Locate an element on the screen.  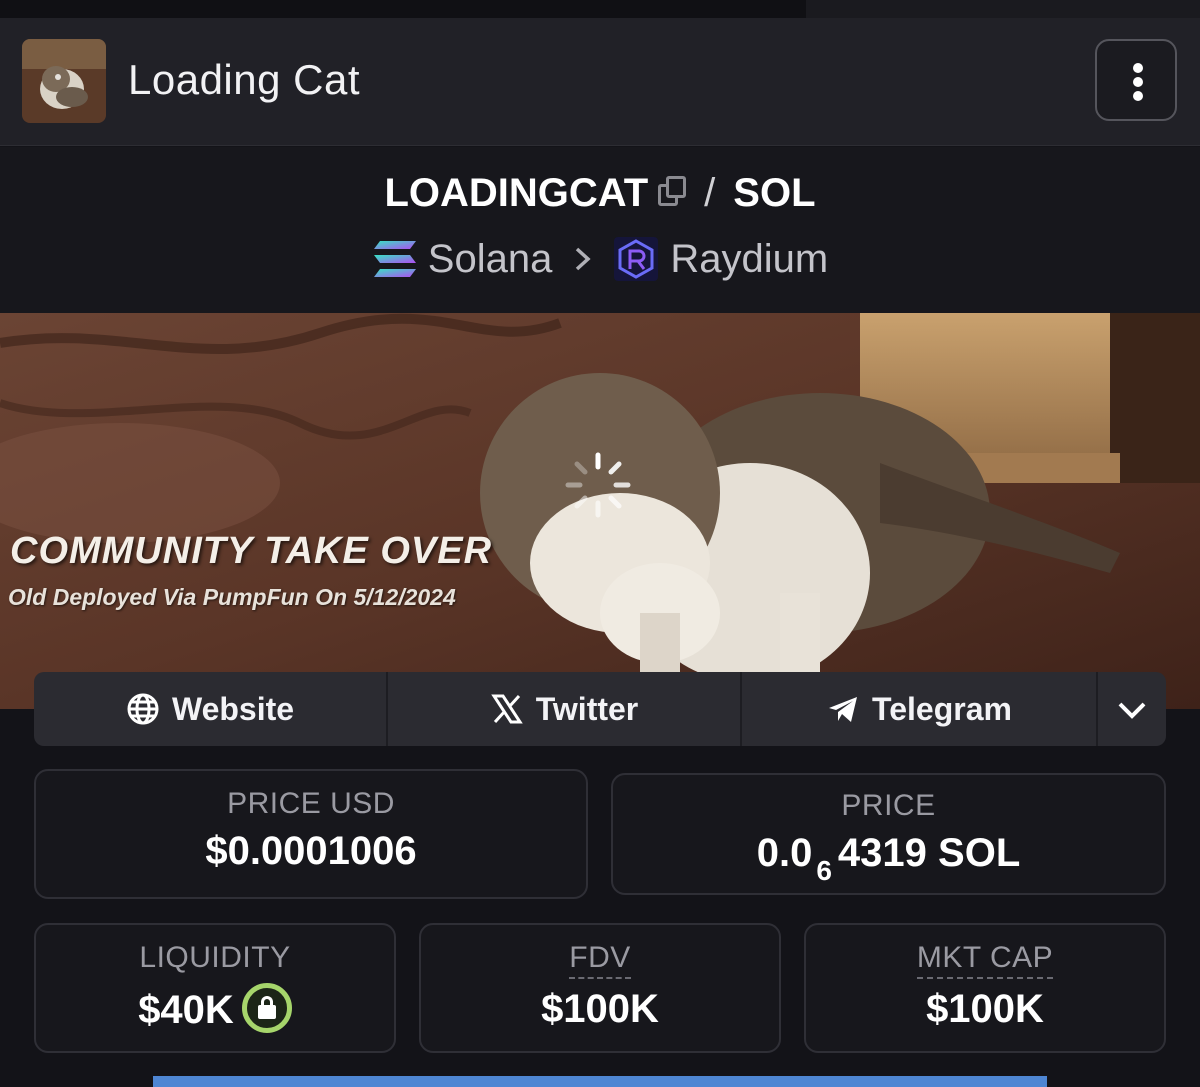
status-strip is located at coordinates (600, 9).